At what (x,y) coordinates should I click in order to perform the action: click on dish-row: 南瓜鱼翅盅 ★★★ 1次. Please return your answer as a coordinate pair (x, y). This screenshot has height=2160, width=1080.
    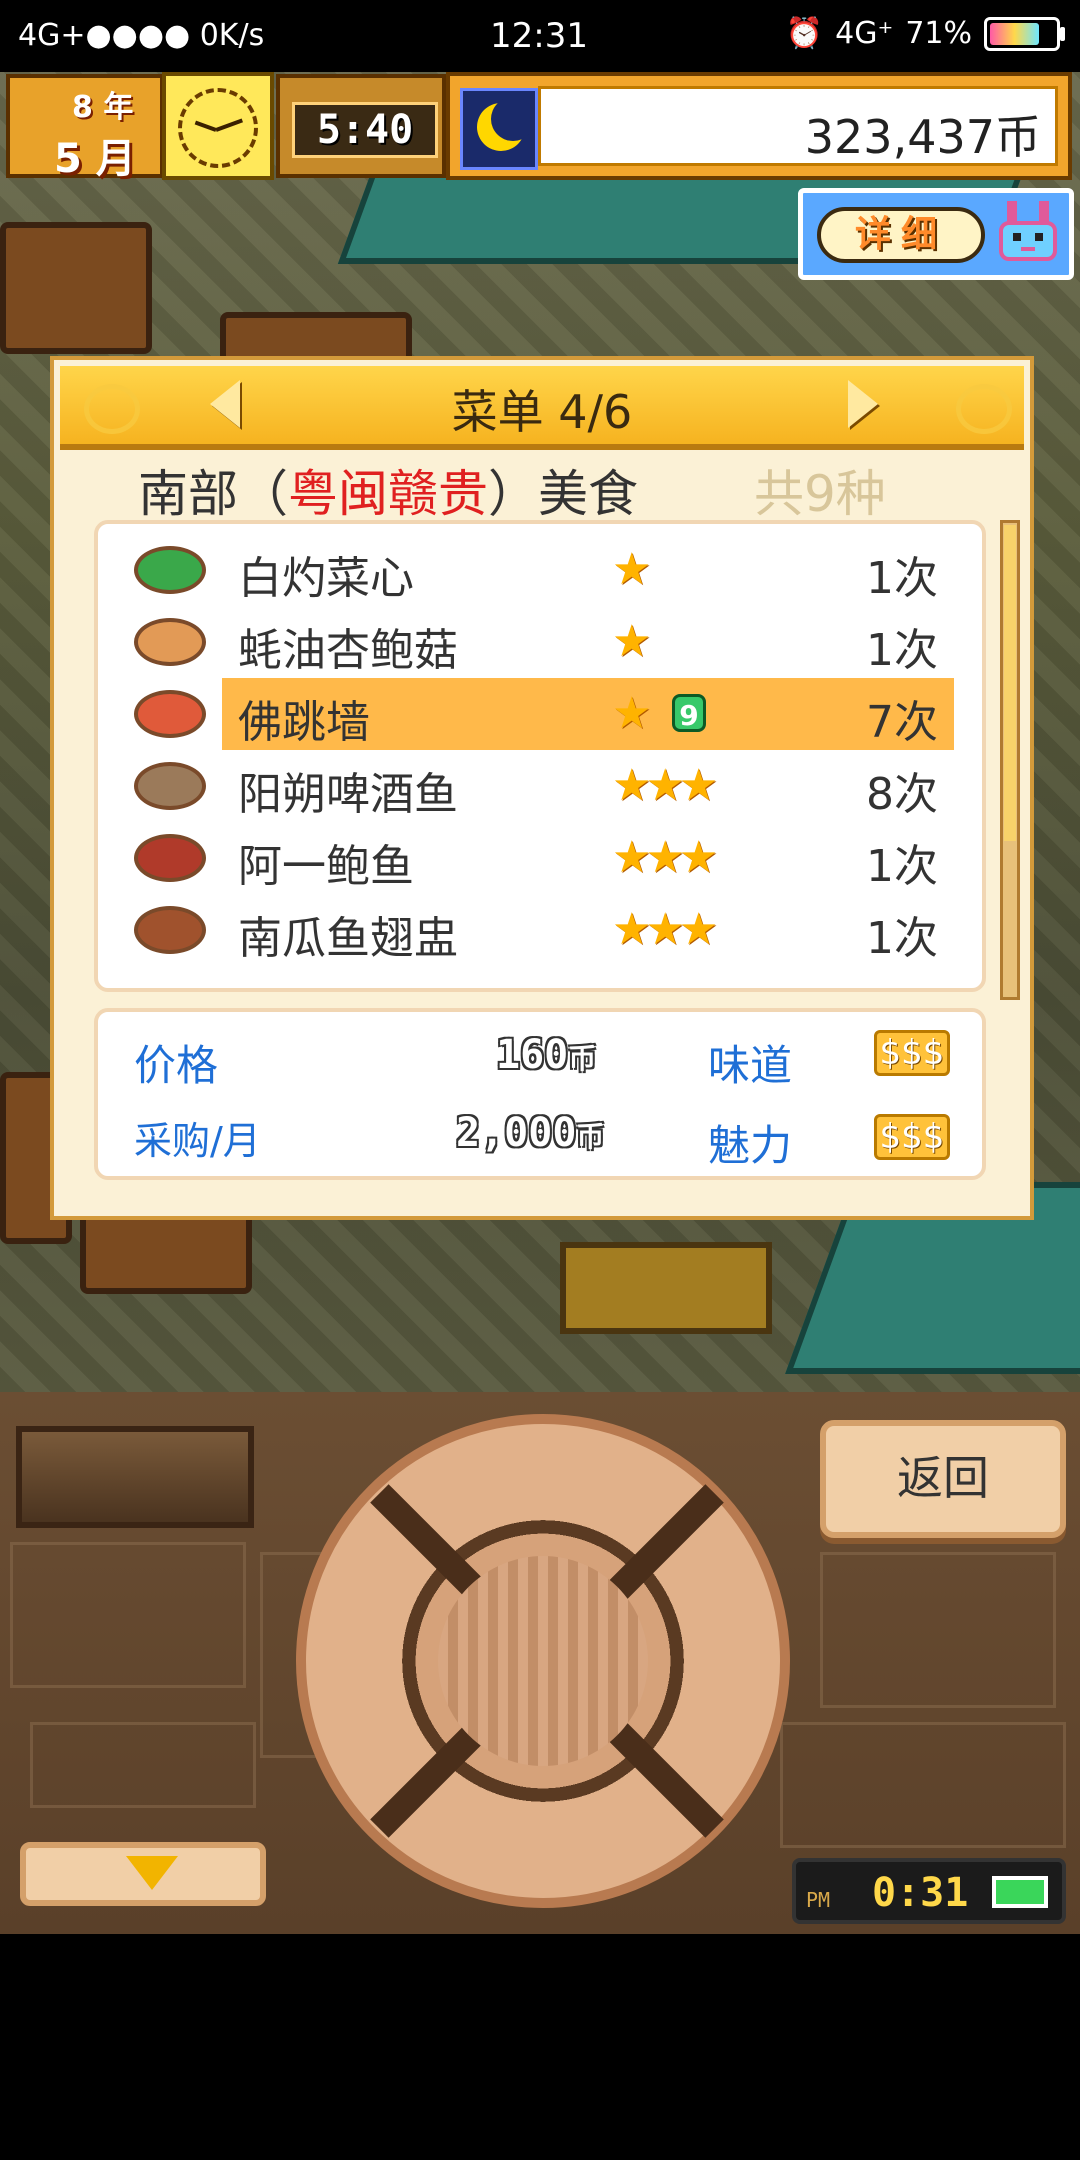
    Looking at the image, I should click on (540, 930).